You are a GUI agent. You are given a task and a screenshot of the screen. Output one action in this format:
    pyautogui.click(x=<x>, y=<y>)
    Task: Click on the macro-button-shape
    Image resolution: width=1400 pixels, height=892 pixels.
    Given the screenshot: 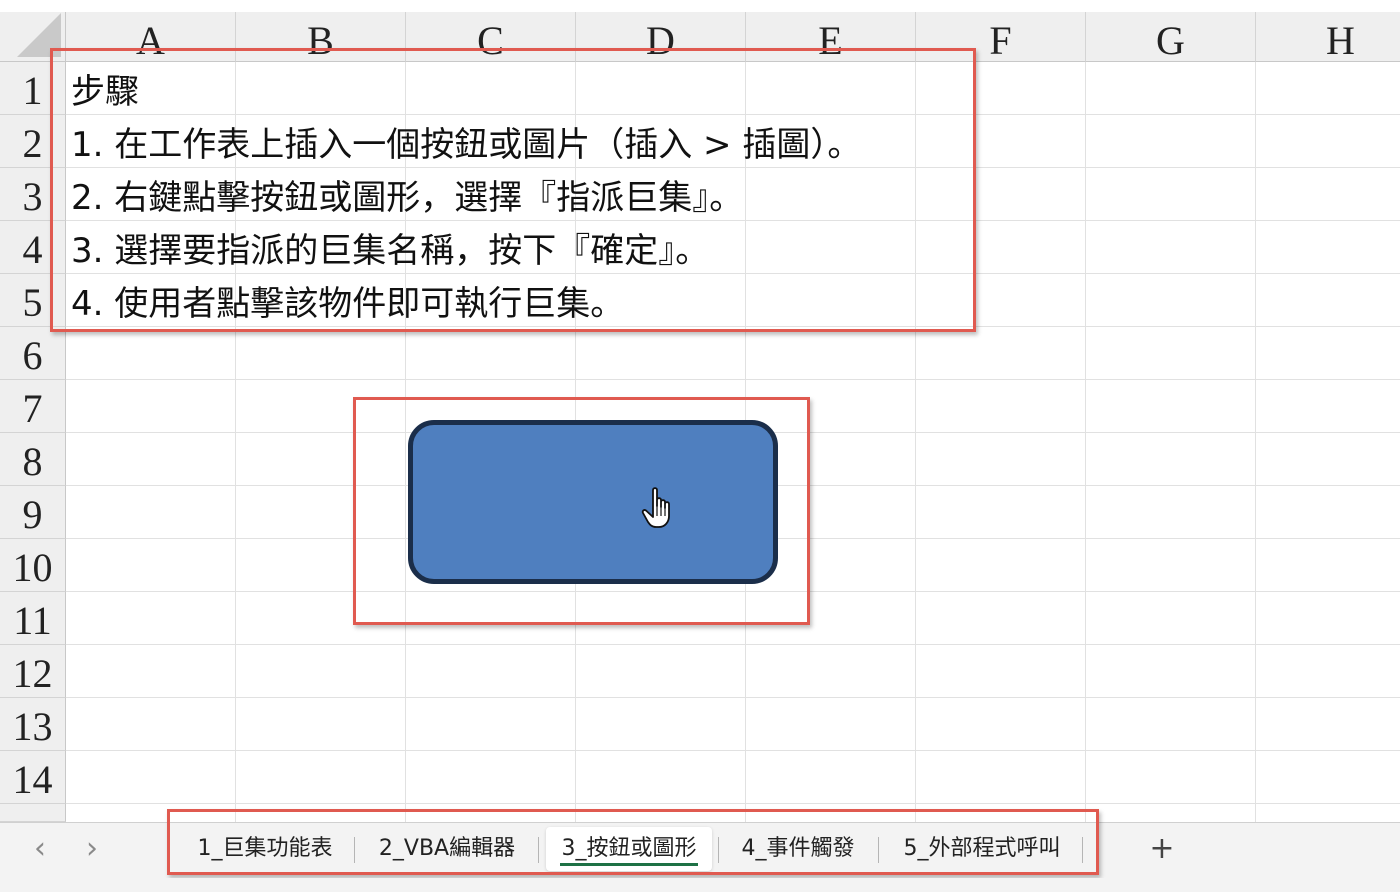 What is the action you would take?
    pyautogui.click(x=593, y=502)
    